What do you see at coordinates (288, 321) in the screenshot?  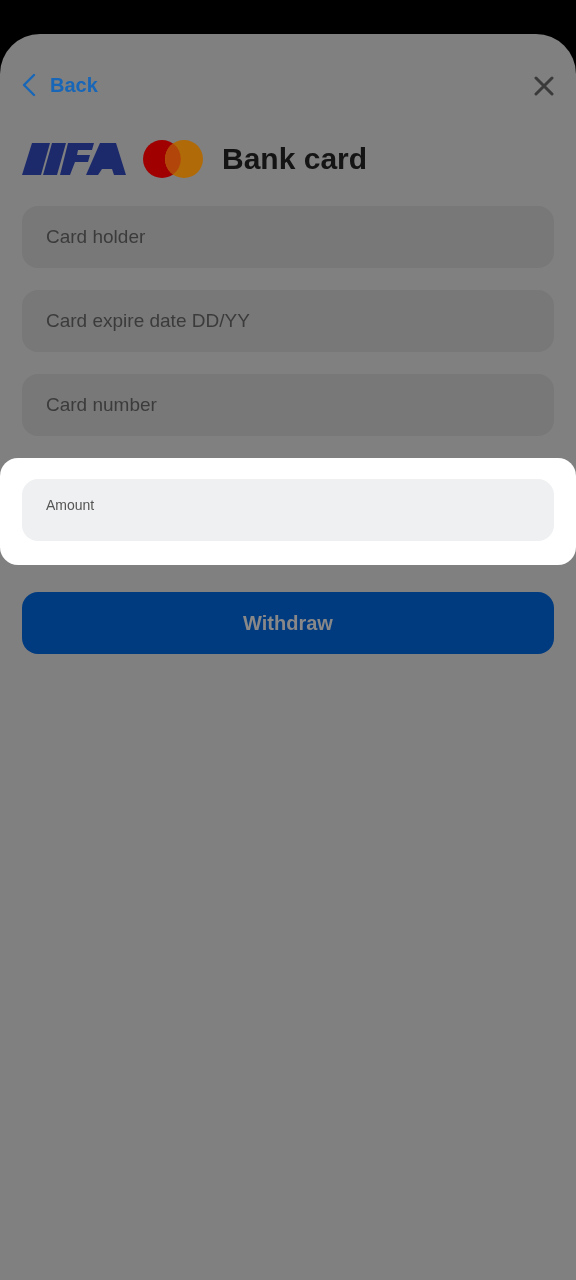 I see `input-field: Card expire date DD/YY` at bounding box center [288, 321].